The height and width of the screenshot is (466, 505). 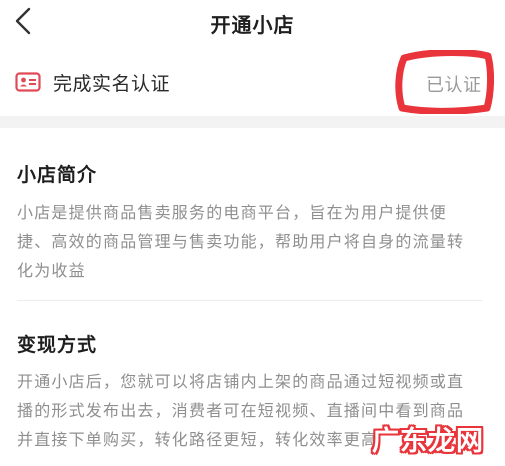 I want to click on monetize-line: 开通小店后，您就可以将店铺内上架的商品通过短视频或直, so click(x=241, y=381).